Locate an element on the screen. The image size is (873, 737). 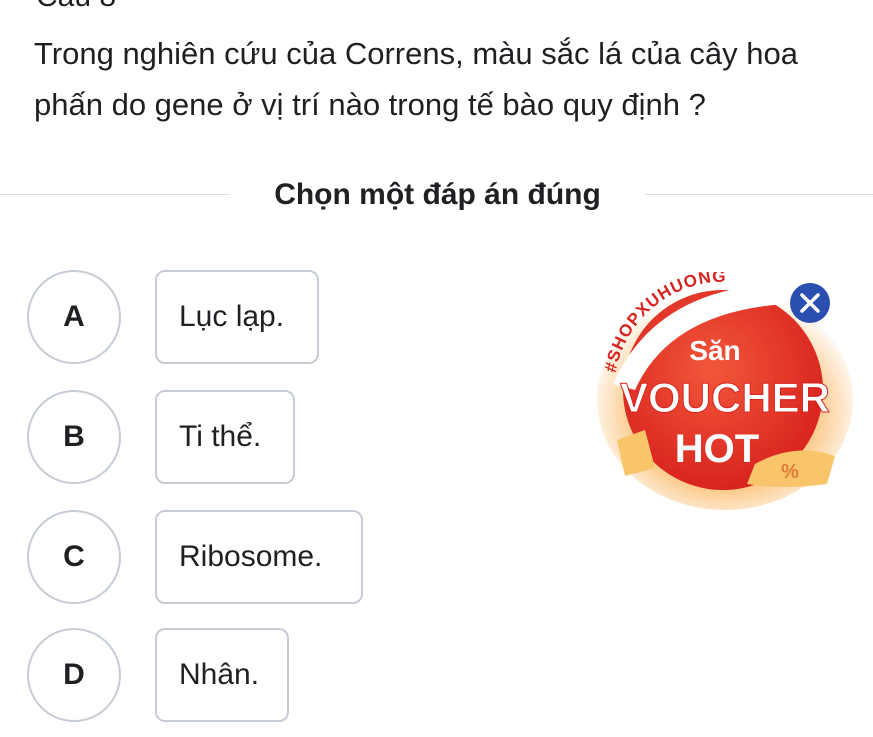
option-d: D Nhân. is located at coordinates (280, 678).